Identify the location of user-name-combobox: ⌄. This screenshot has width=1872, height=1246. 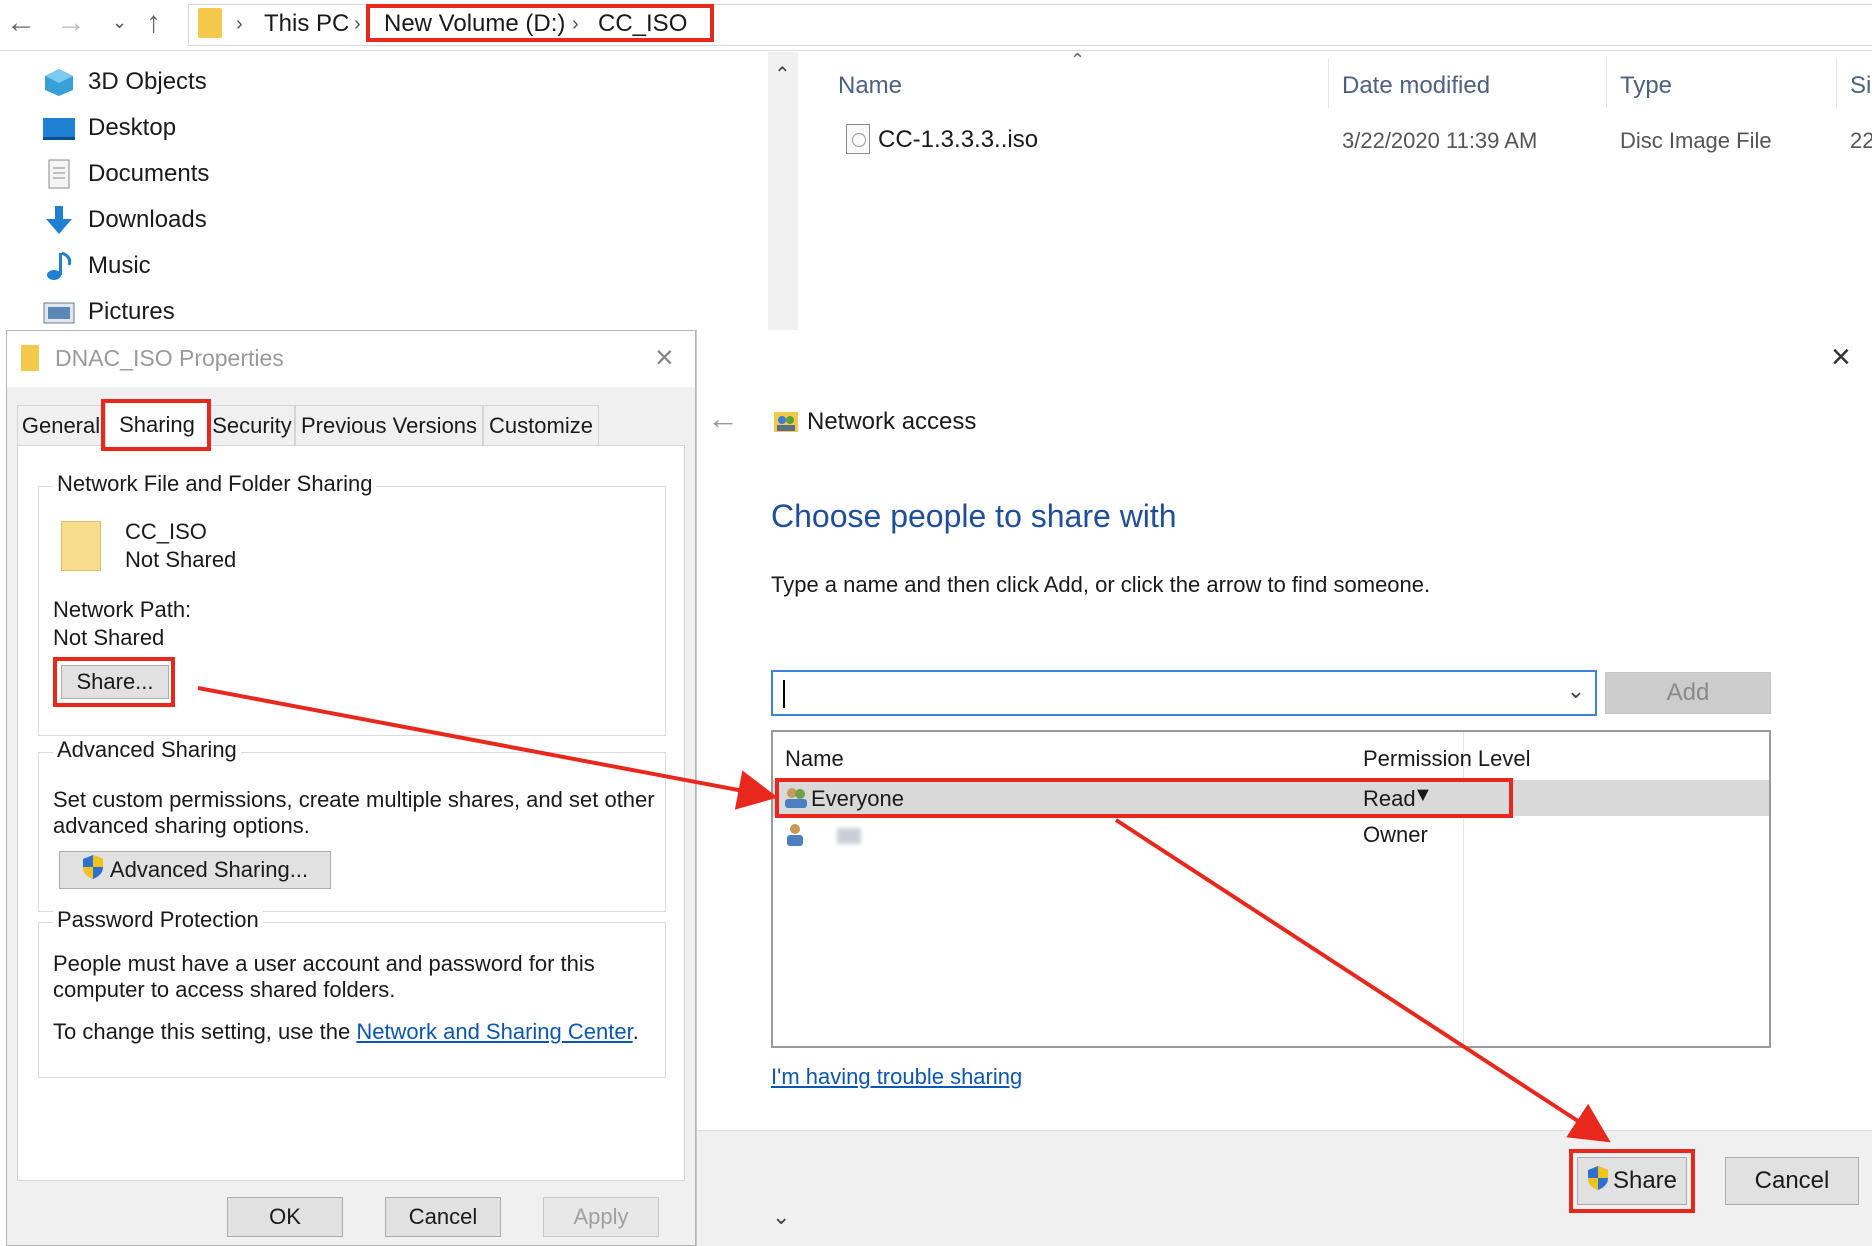
(1184, 693).